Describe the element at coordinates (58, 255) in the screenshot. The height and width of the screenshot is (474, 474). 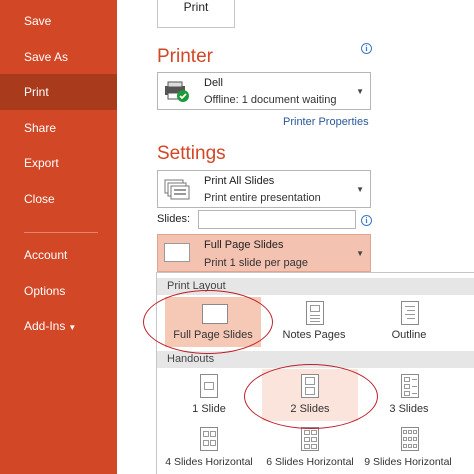
I see `nav-item-account: Account` at that location.